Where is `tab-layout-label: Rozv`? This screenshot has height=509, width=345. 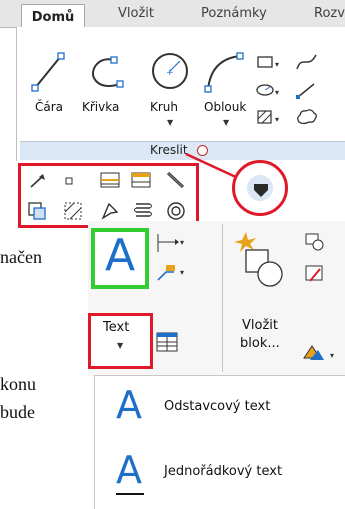
tab-layout-label: Rozv is located at coordinates (329, 13).